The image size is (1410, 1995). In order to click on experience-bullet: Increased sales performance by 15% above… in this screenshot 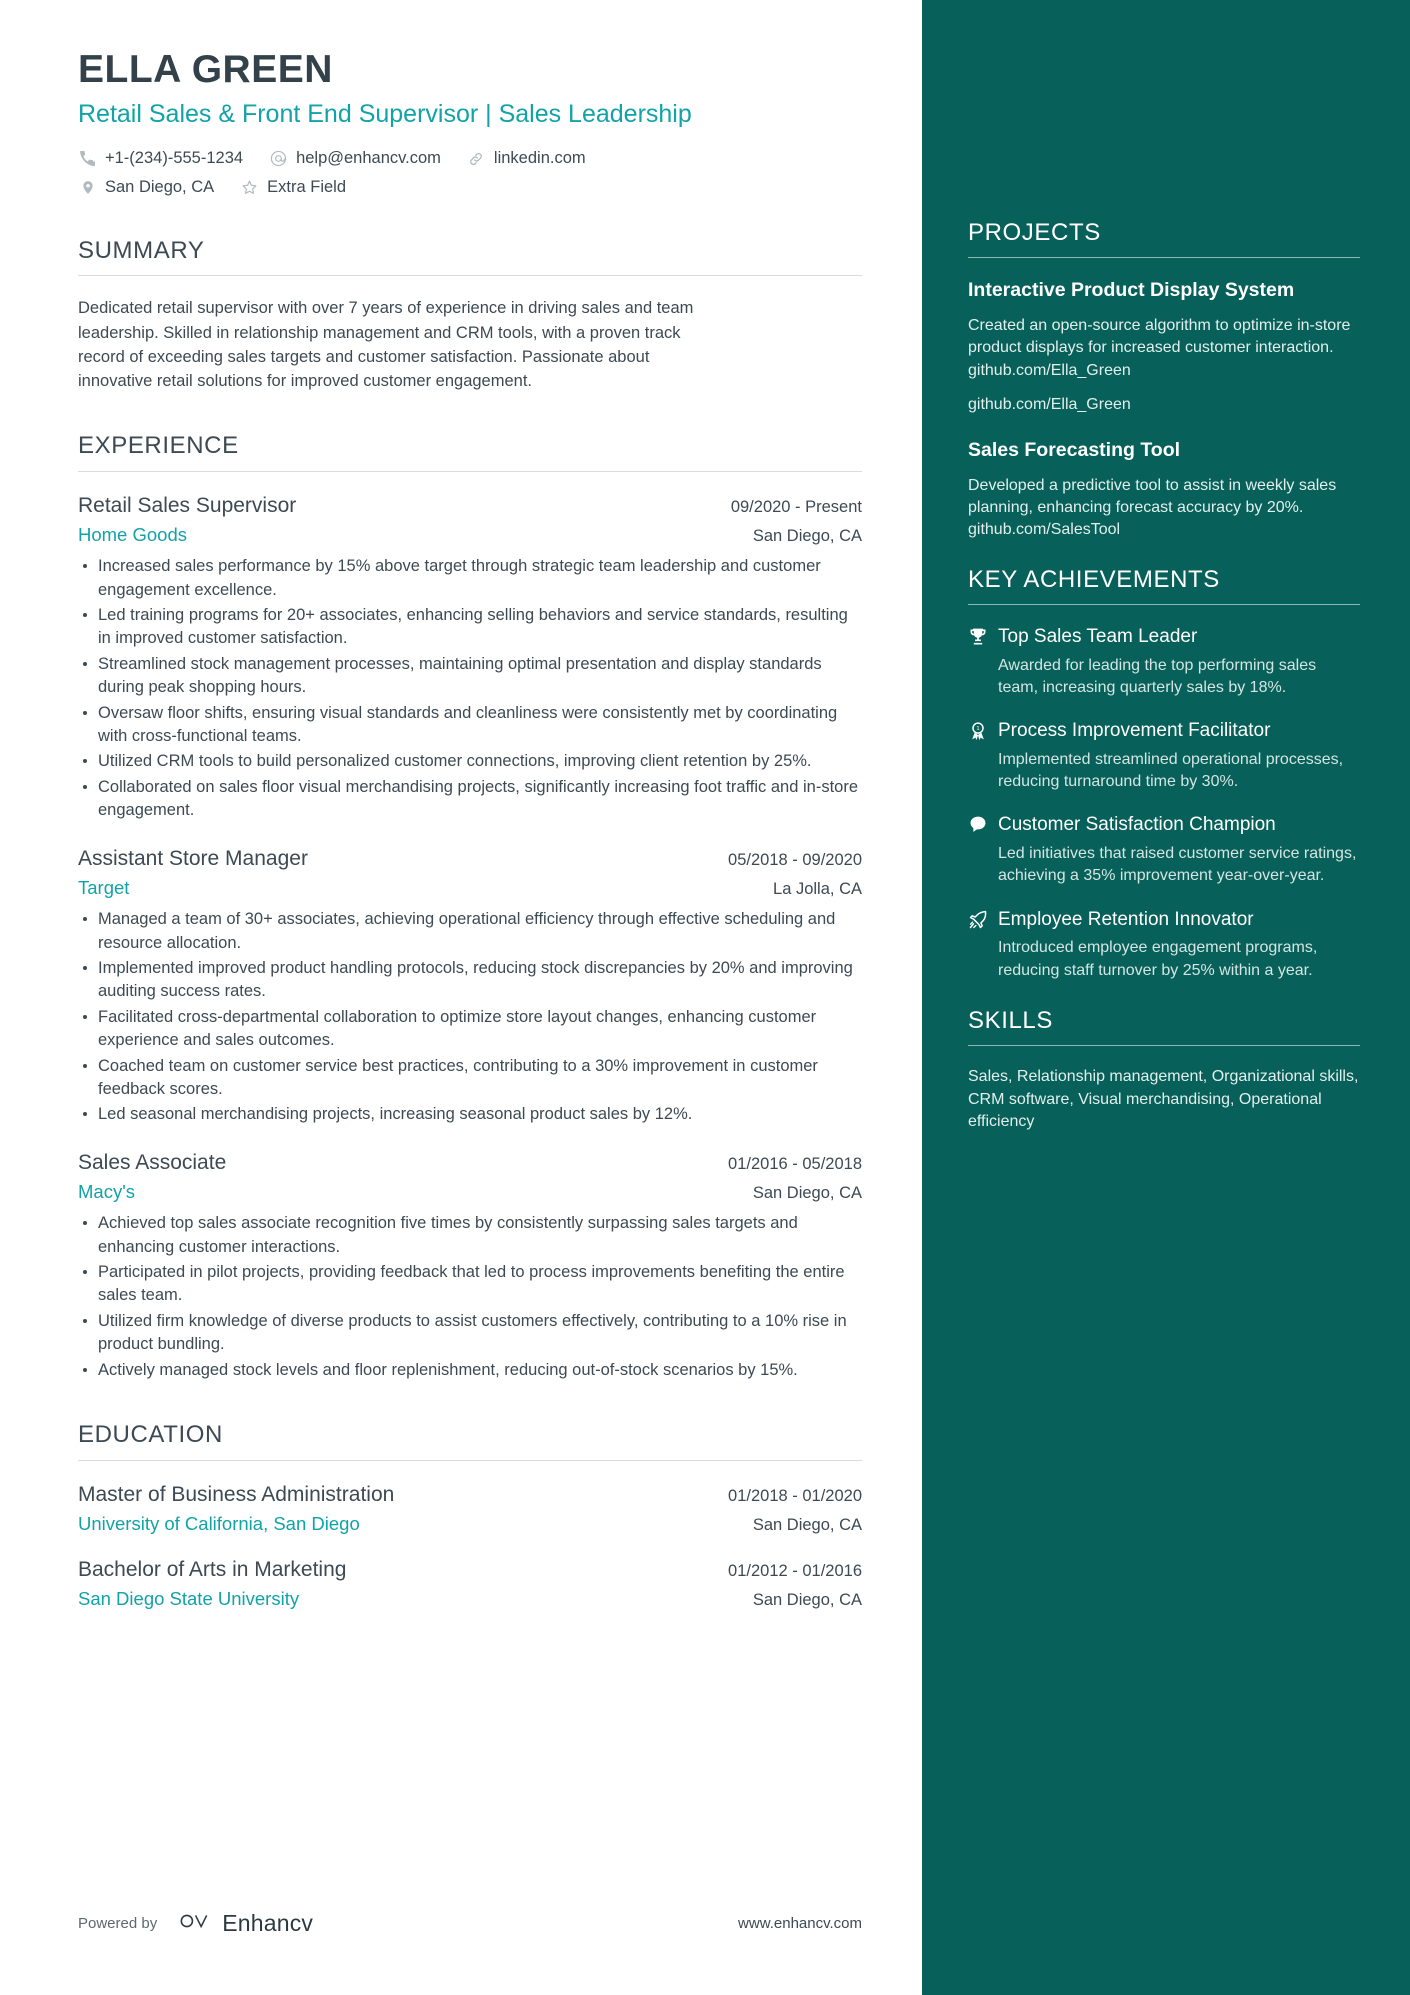, I will do `click(470, 578)`.